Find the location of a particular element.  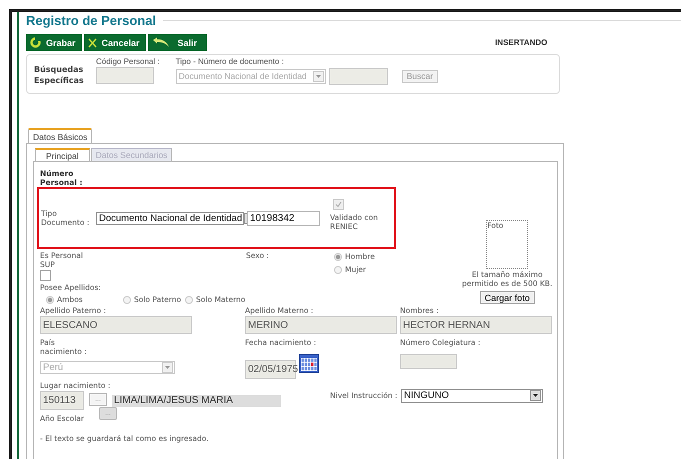

location-code-field: 150113 is located at coordinates (62, 400).